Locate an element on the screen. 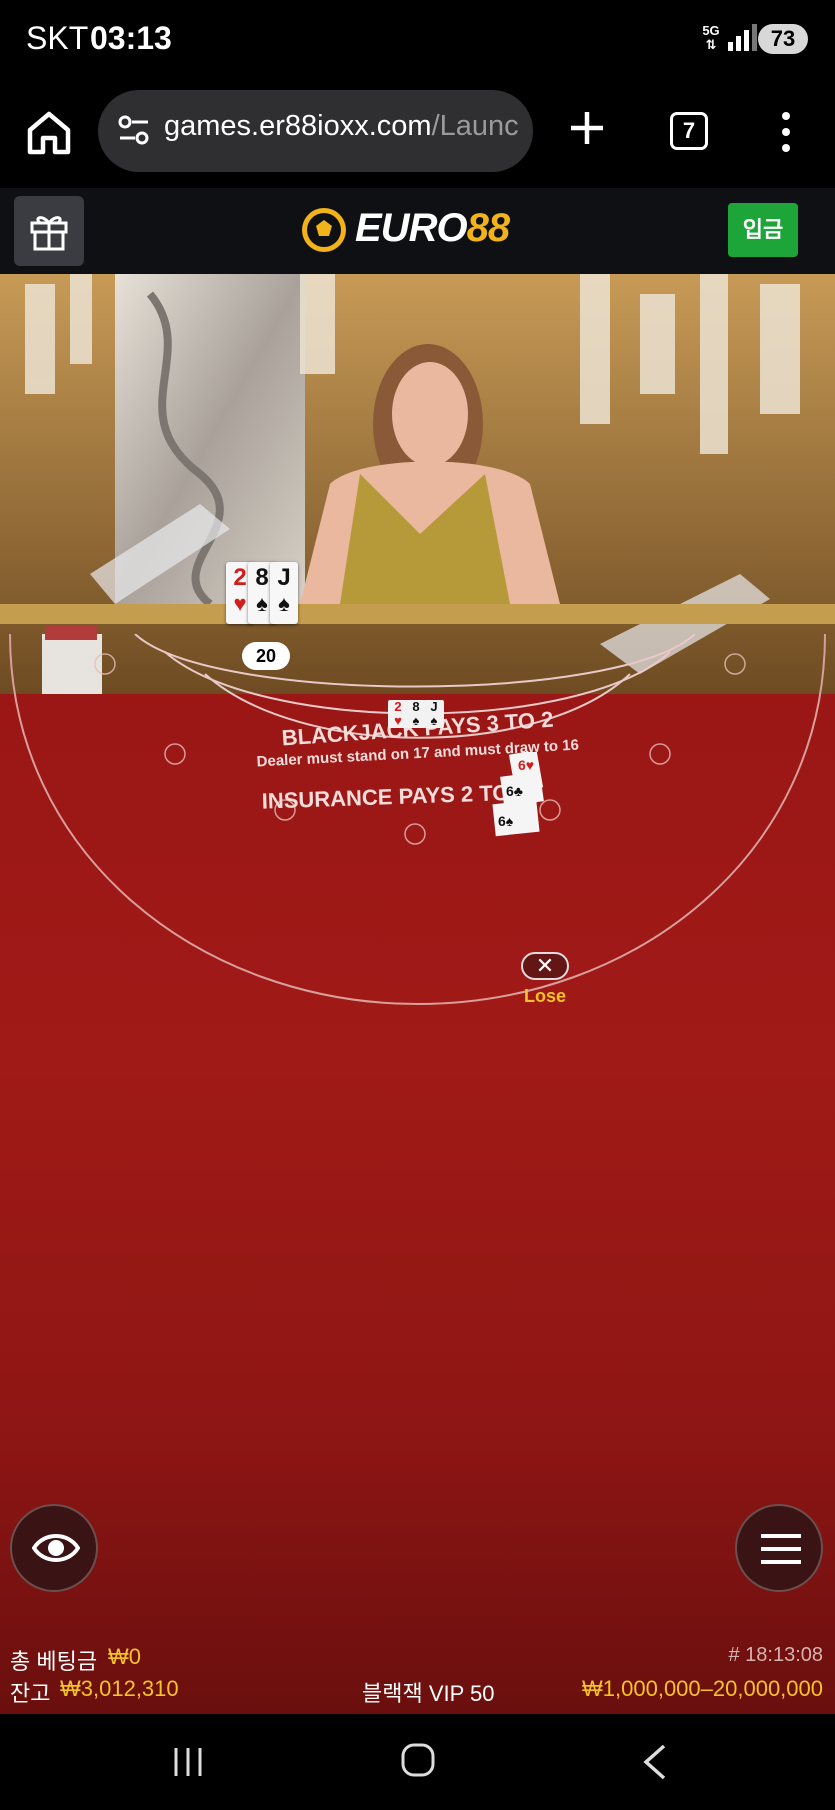 This screenshot has height=1810, width=835. status-bar: SKT 03:13 5G ⇅ 73 is located at coordinates (417, 40).